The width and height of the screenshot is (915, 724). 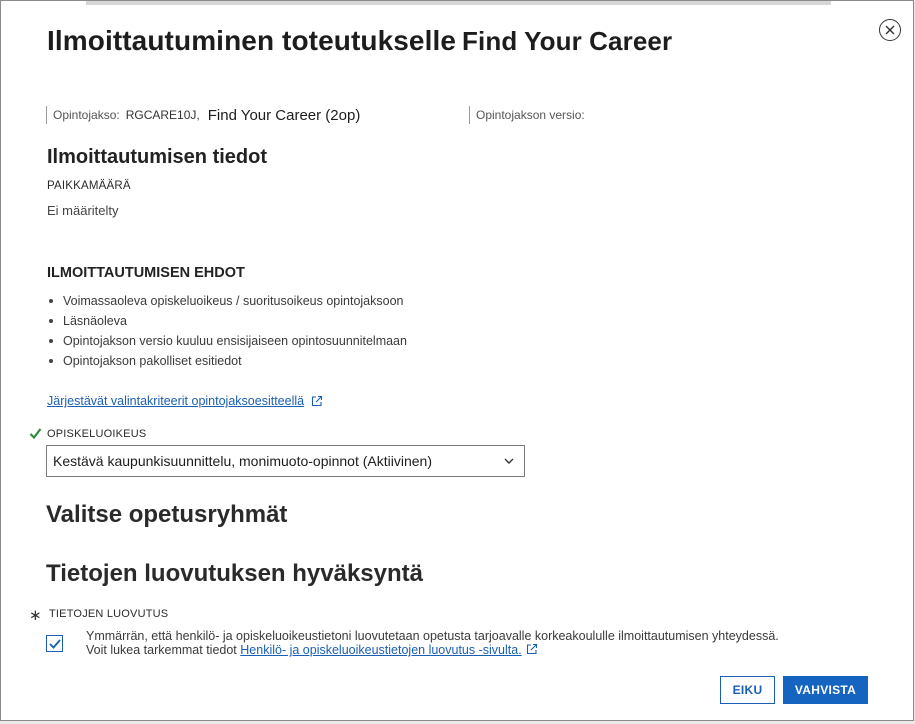 I want to click on list-item: Läsnäoleva, so click(x=227, y=321).